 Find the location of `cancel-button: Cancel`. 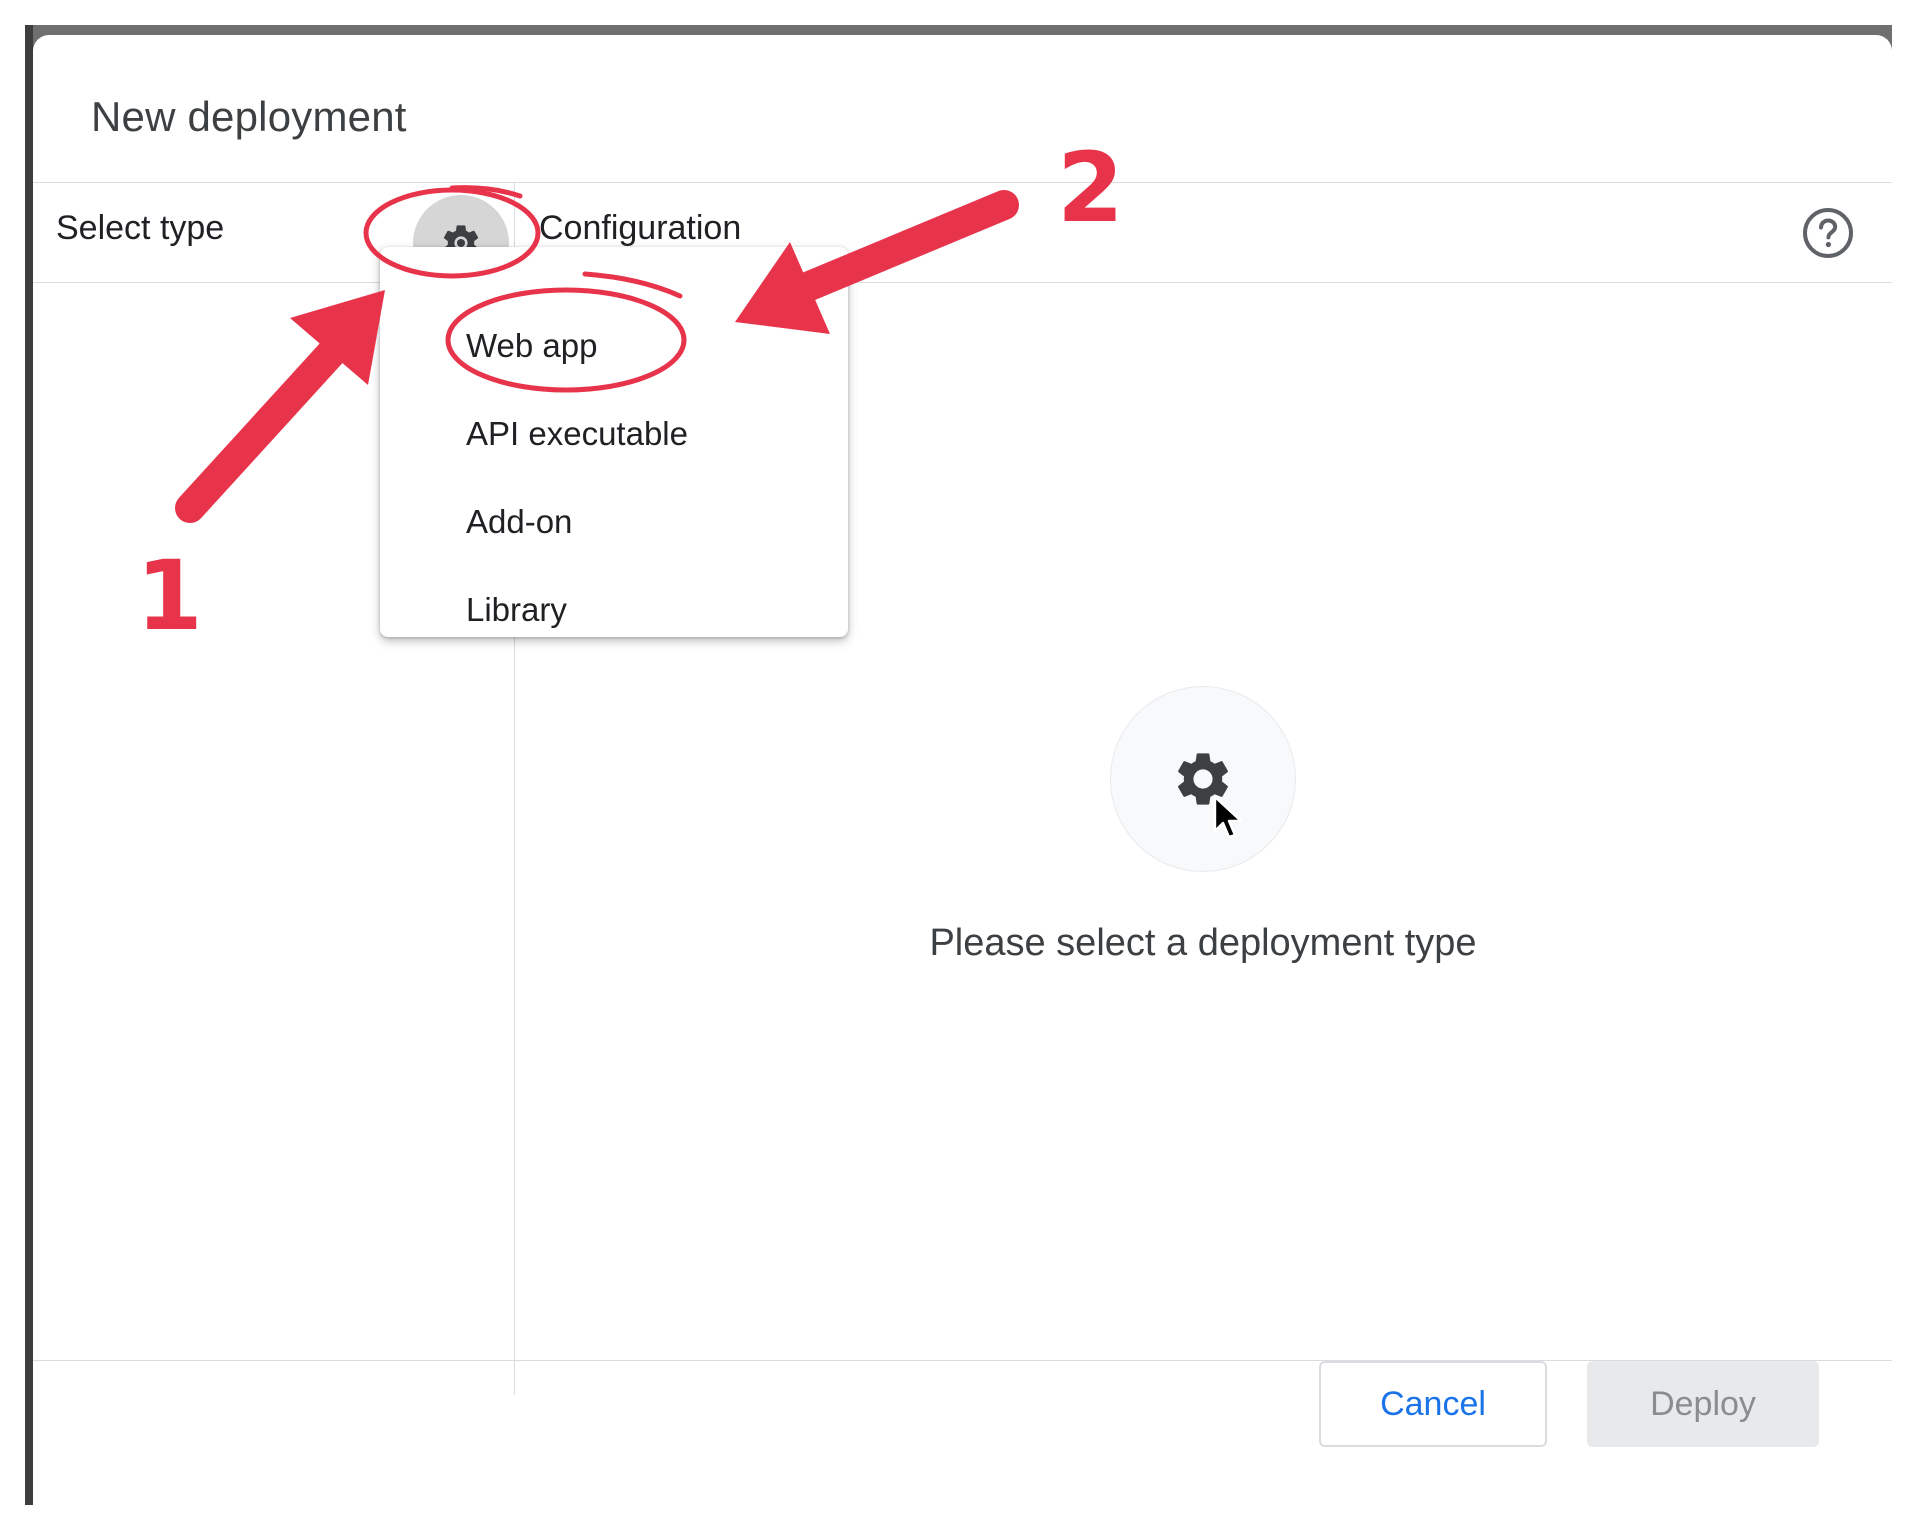

cancel-button: Cancel is located at coordinates (1433, 1404).